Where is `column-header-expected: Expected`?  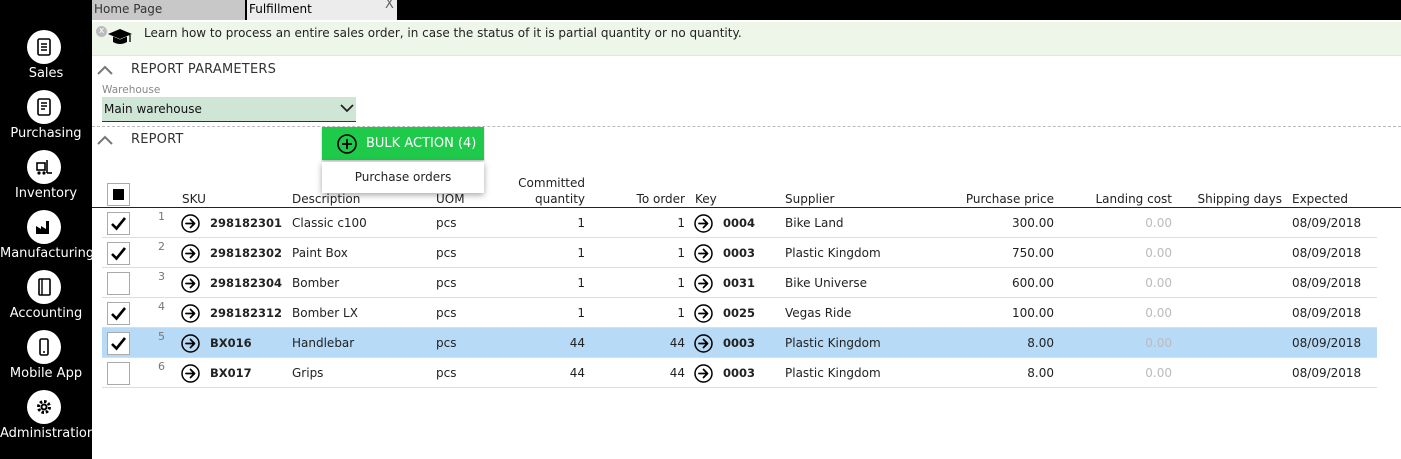 column-header-expected: Expected is located at coordinates (1320, 199).